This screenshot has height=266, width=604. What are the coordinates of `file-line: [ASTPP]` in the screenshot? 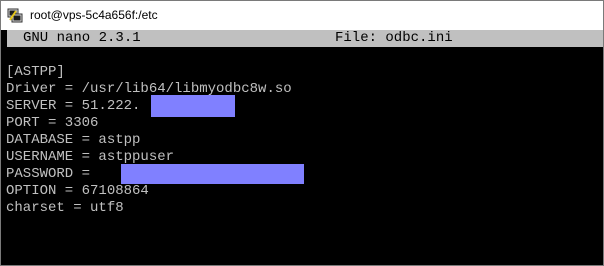 It's located at (35, 72).